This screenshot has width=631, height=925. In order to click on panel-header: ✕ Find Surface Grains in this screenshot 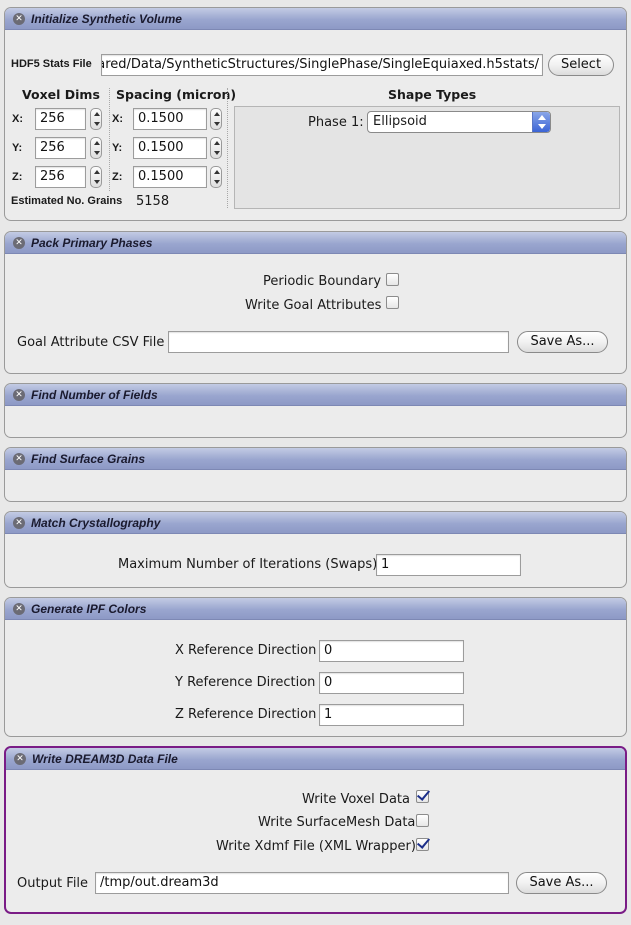, I will do `click(315, 459)`.